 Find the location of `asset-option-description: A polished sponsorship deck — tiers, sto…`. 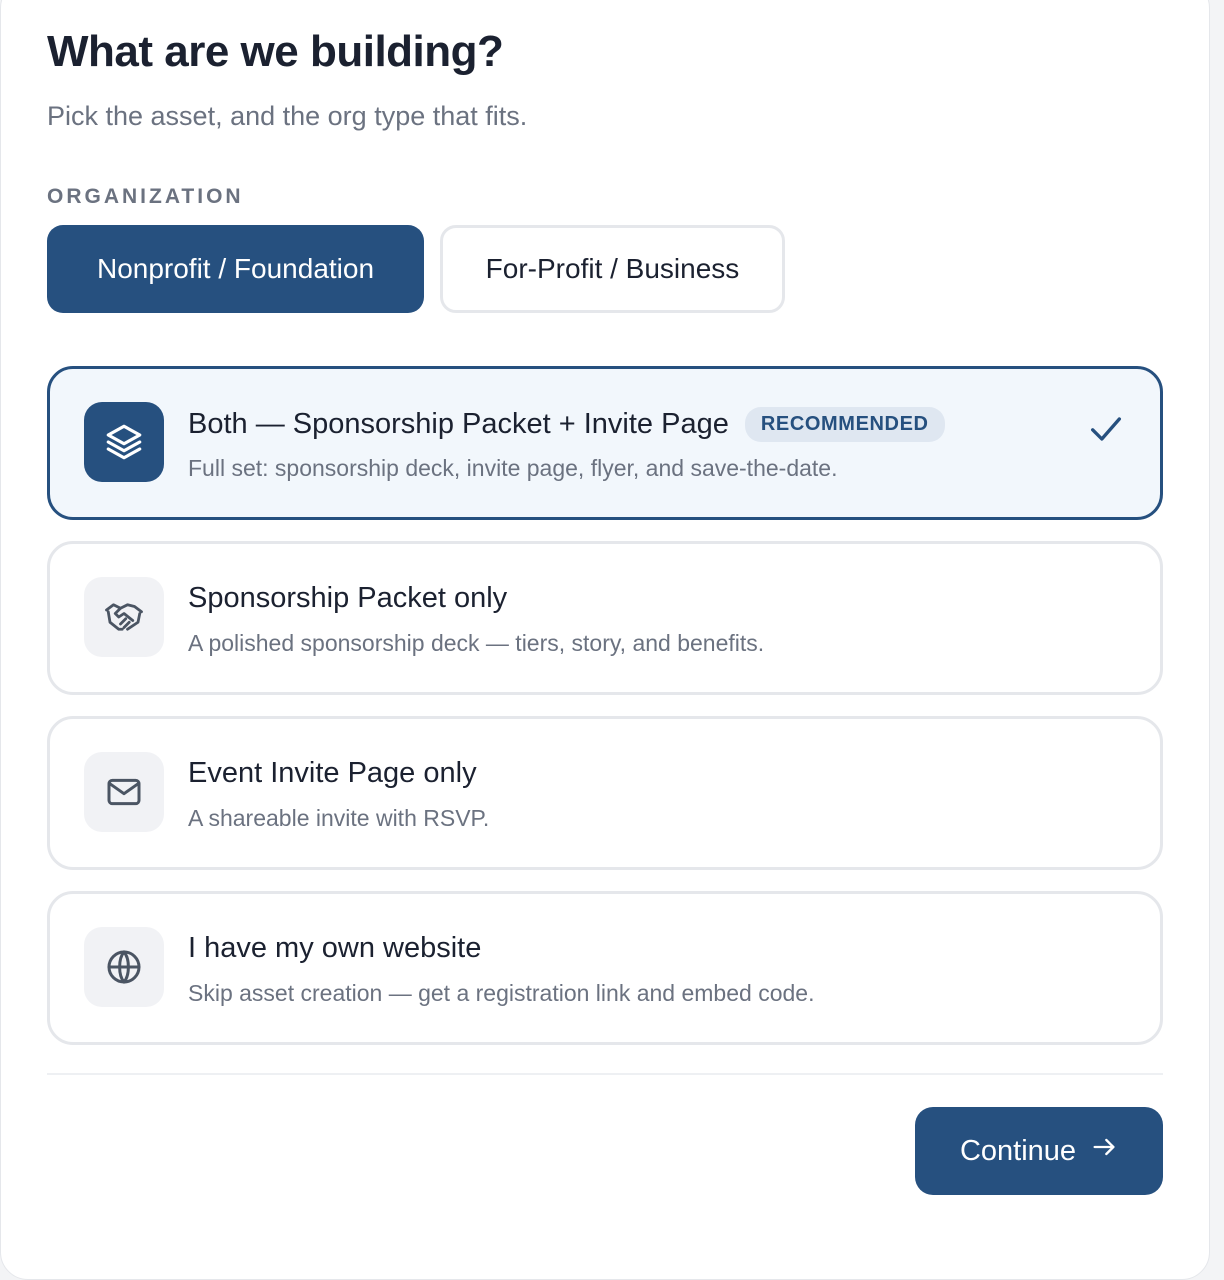

asset-option-description: A polished sponsorship deck — tiers, sto… is located at coordinates (476, 643).